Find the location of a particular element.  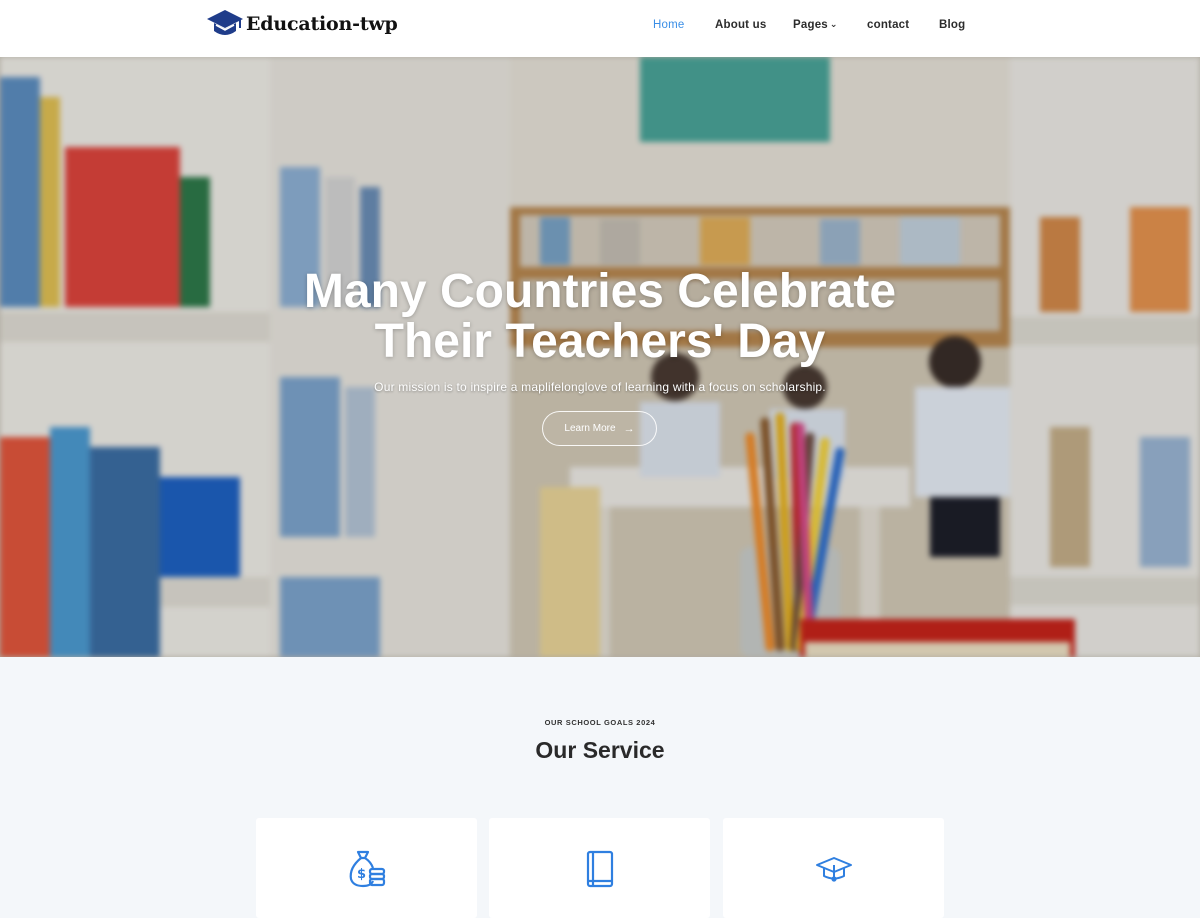

book-icon is located at coordinates (599, 869).